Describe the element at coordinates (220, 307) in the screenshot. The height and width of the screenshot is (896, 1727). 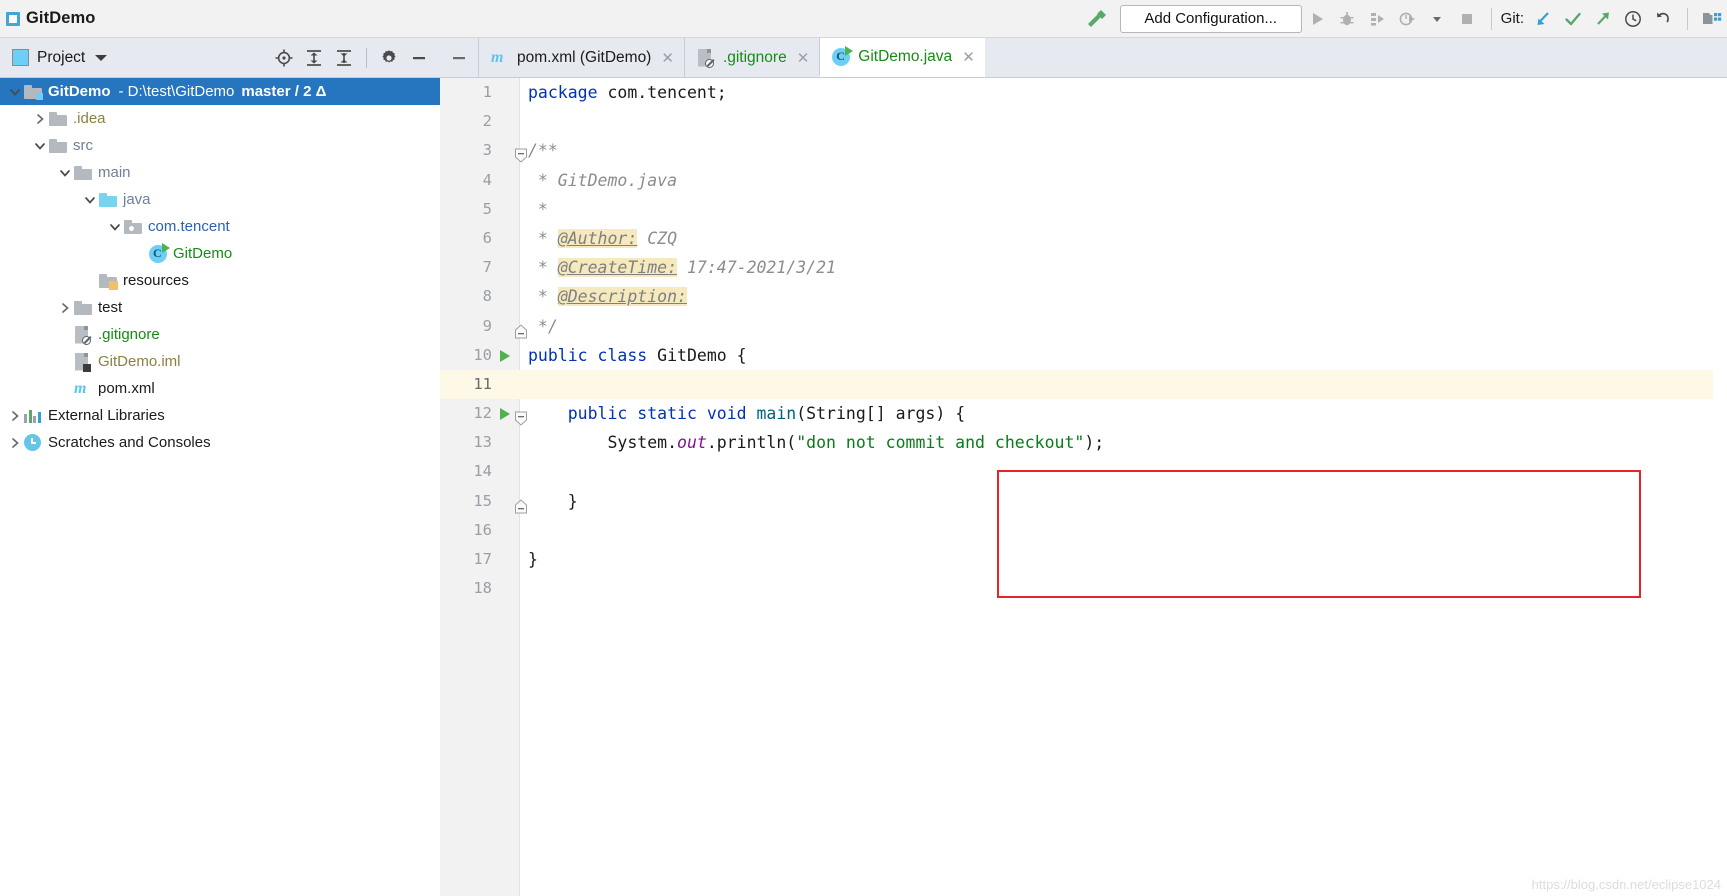
I see `tree-row-test: test` at that location.